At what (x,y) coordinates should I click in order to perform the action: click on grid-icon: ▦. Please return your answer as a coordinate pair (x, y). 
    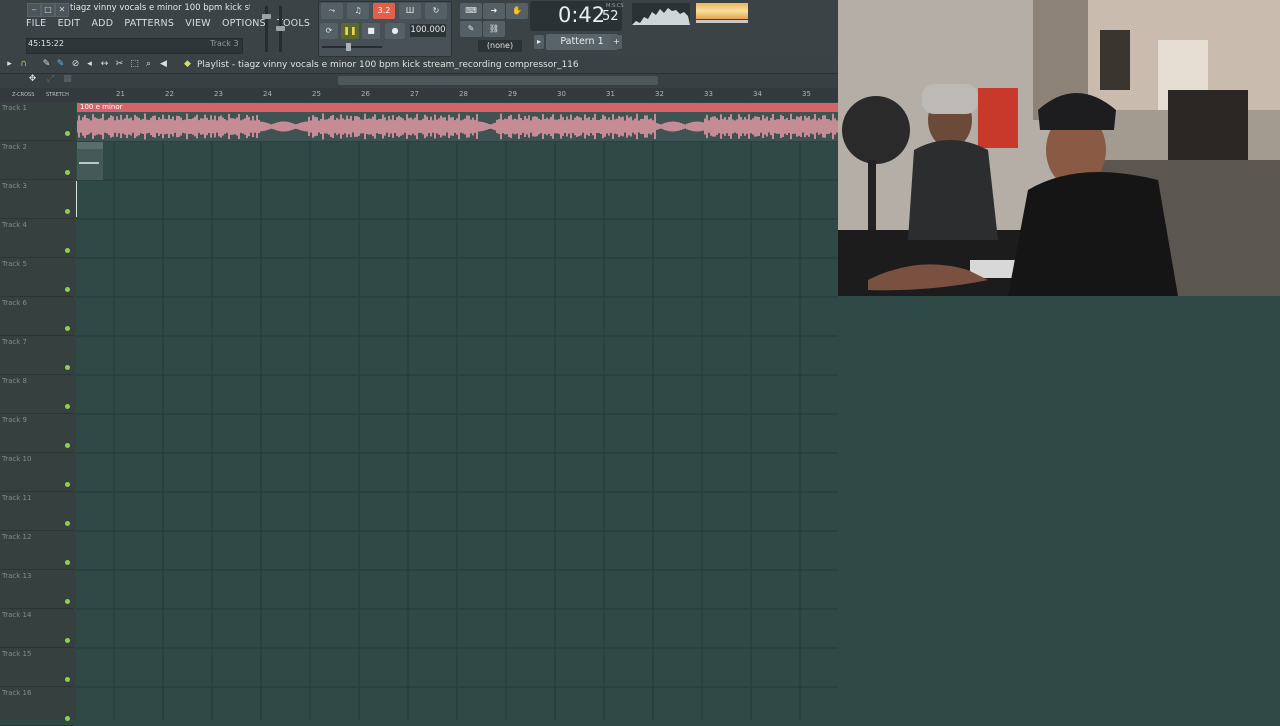
    Looking at the image, I should click on (67, 79).